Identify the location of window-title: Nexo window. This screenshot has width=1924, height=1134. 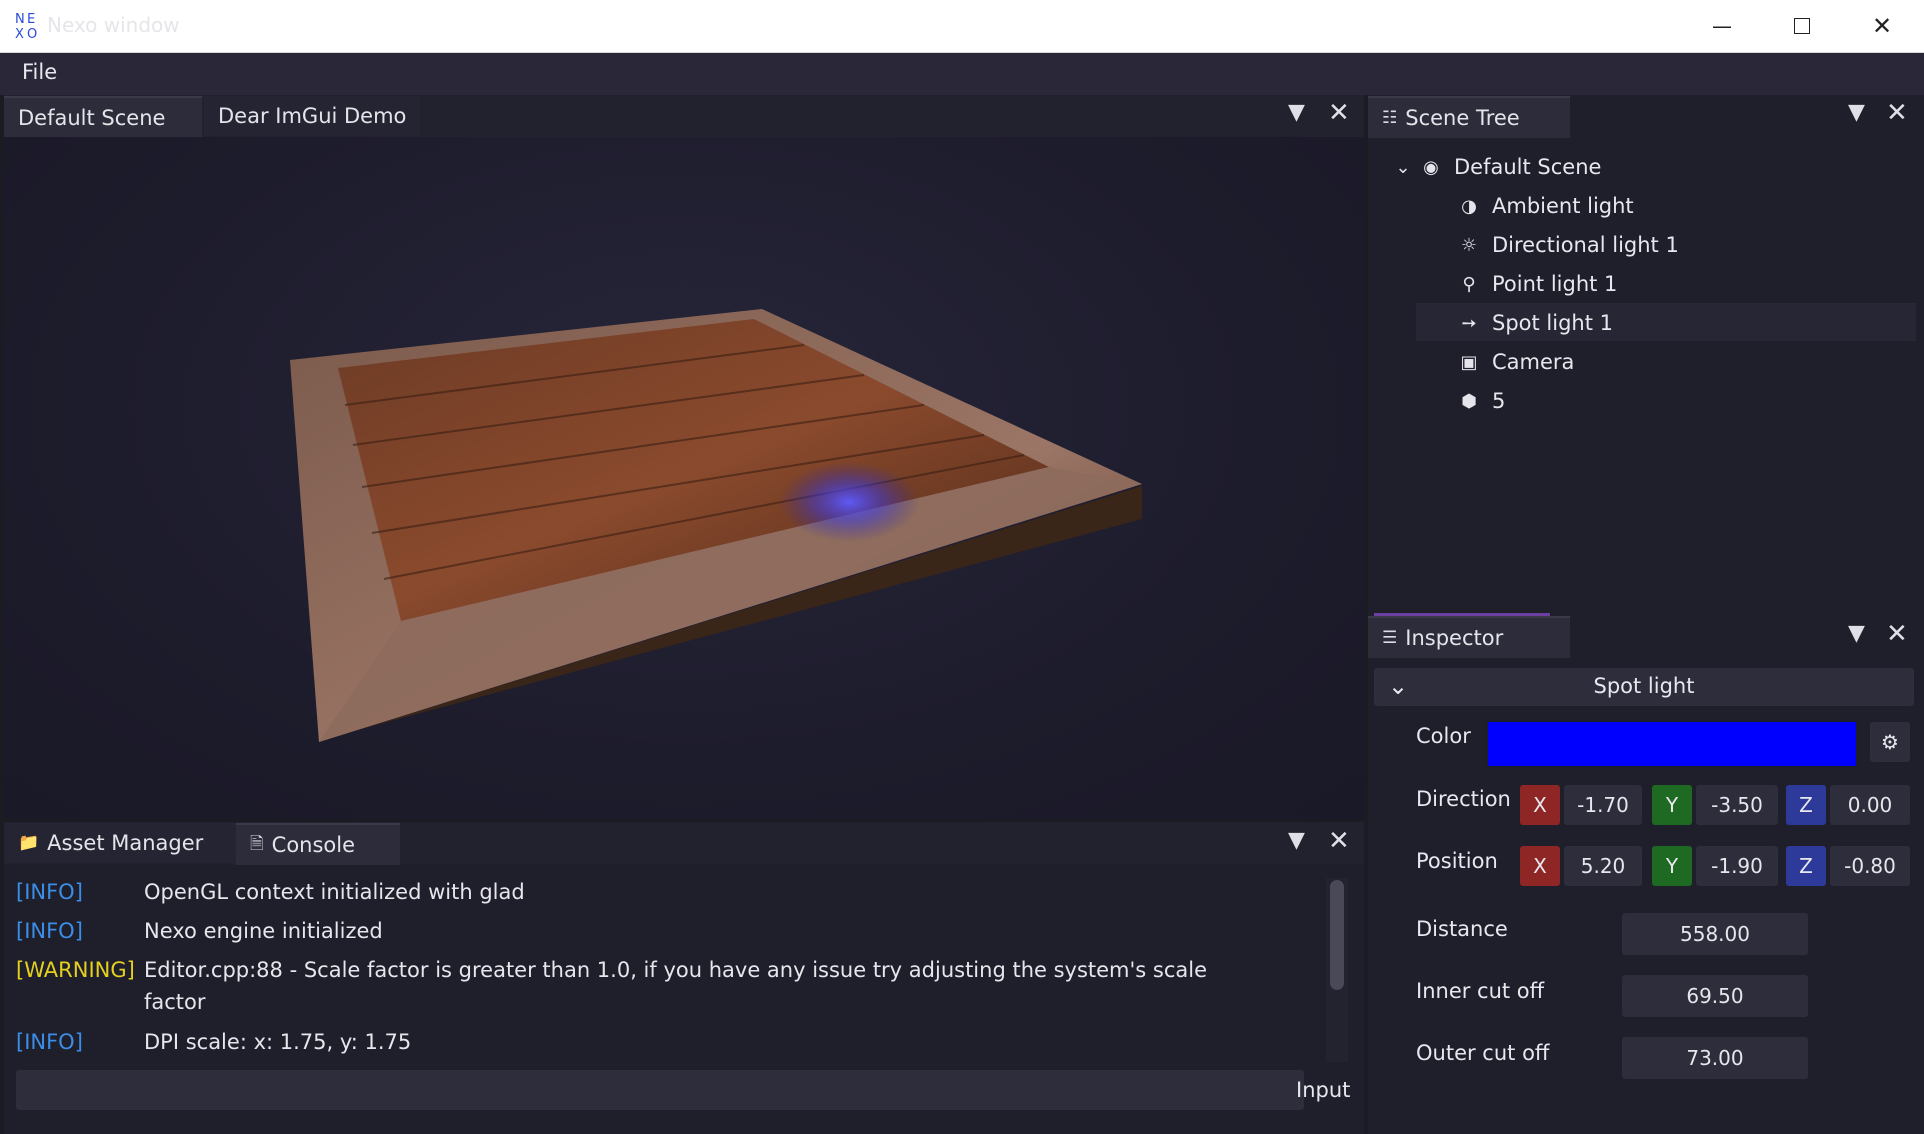
(113, 25).